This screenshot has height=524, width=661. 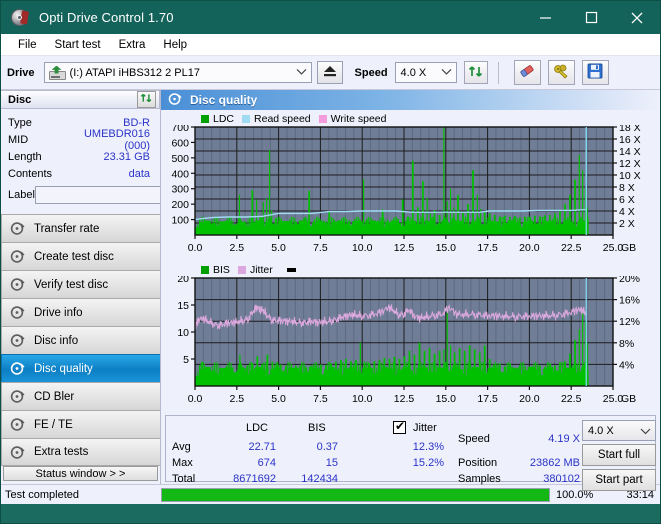 I want to click on svg-text: 5, so click(x=186, y=360).